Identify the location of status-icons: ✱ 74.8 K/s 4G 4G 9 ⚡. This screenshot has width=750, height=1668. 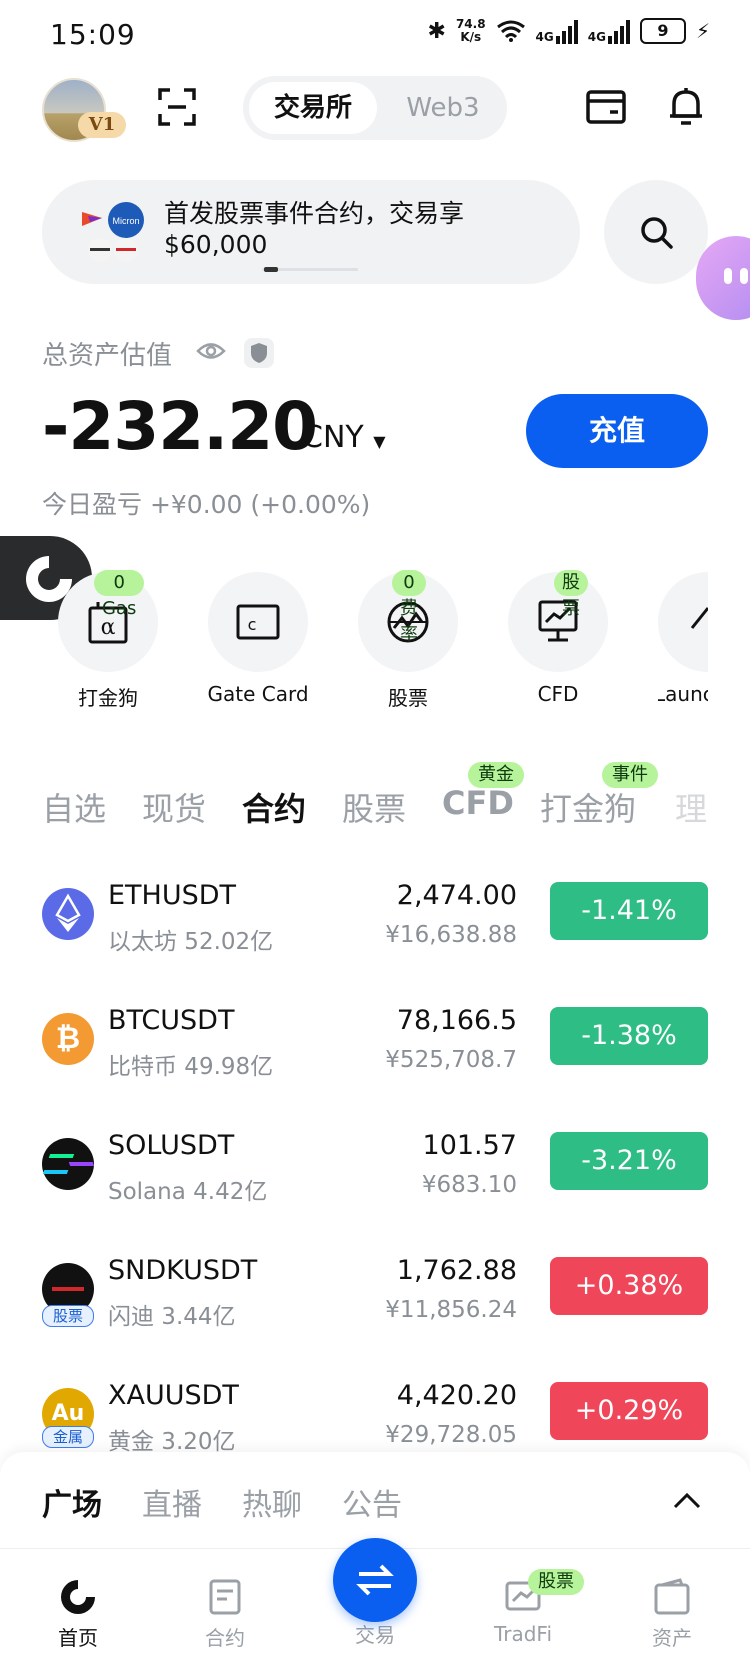
(568, 31).